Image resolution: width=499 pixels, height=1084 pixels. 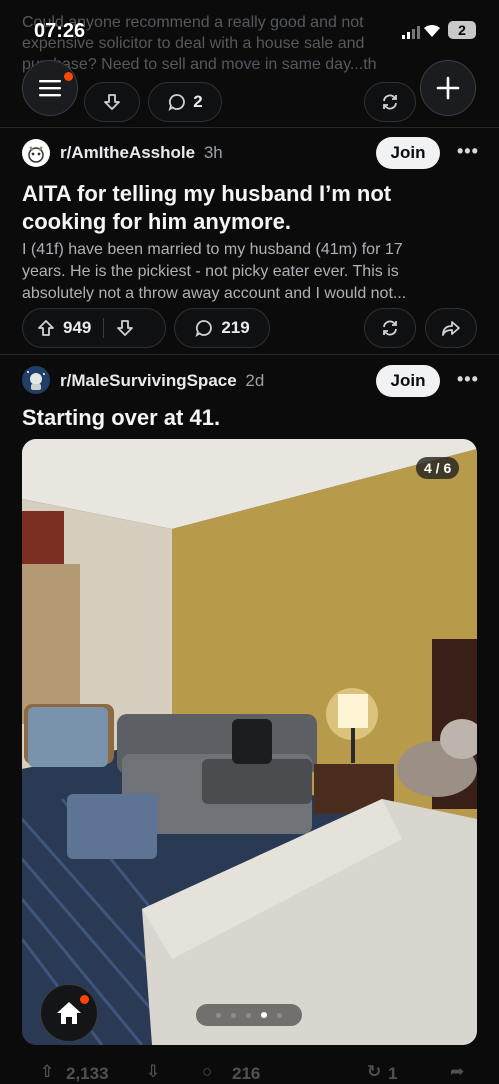 What do you see at coordinates (246, 1073) in the screenshot?
I see `post2-comment-count: 216` at bounding box center [246, 1073].